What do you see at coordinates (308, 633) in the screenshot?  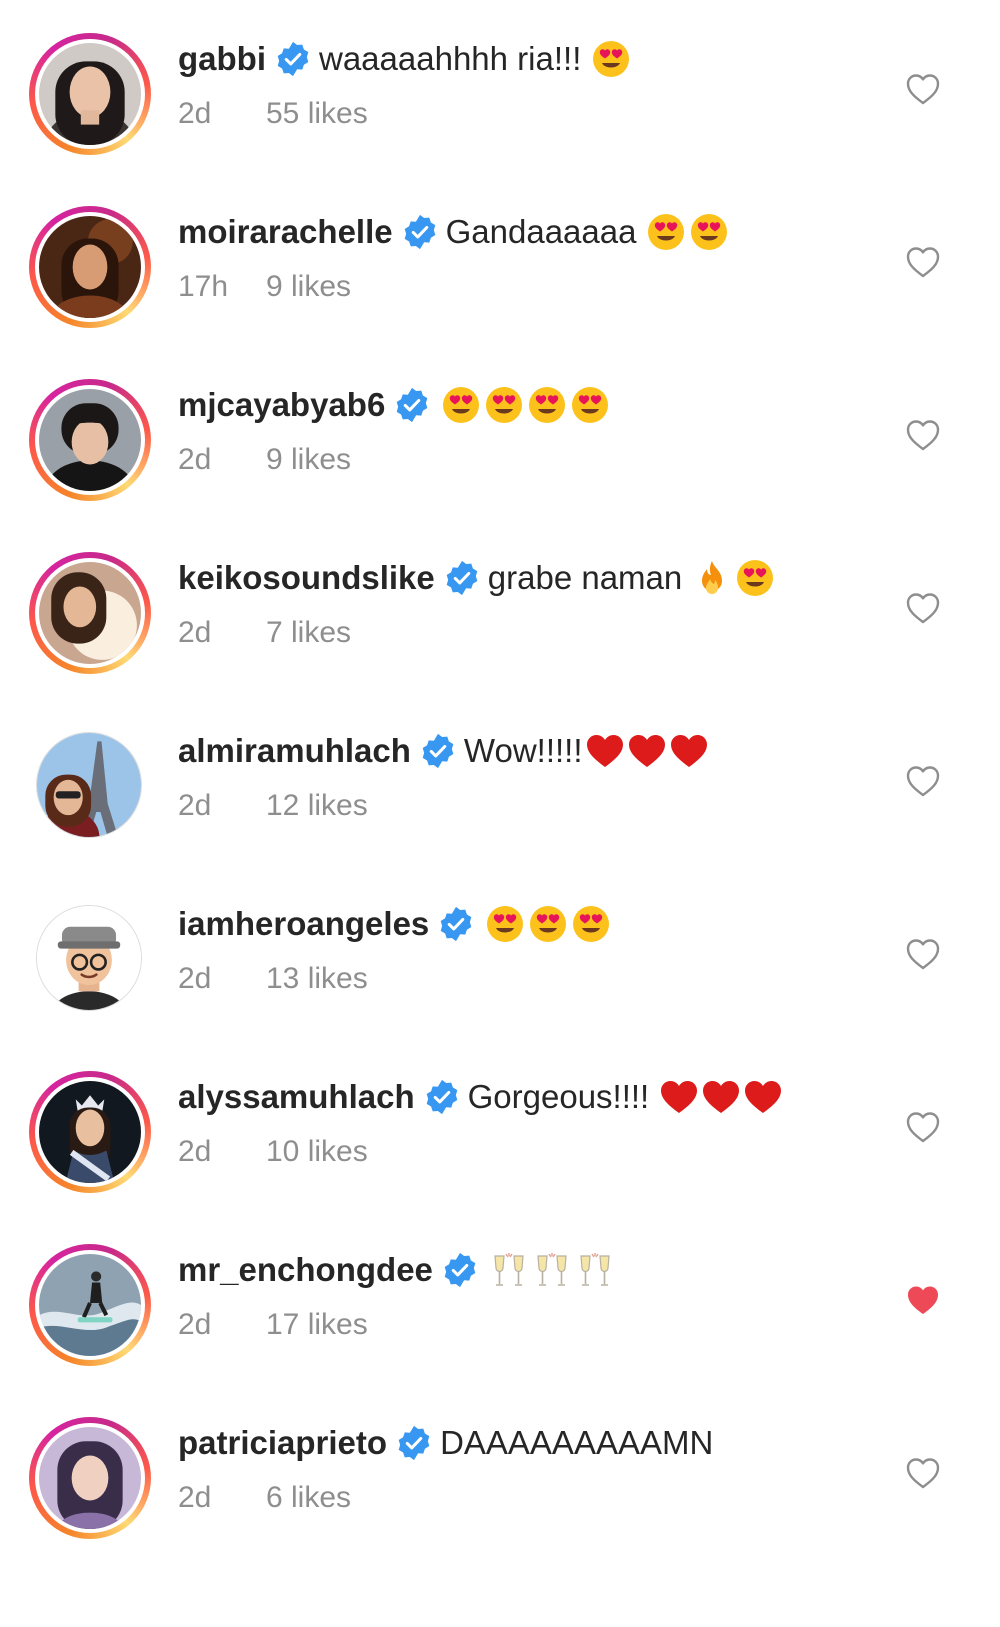 I see `likes-count: 7 likes` at bounding box center [308, 633].